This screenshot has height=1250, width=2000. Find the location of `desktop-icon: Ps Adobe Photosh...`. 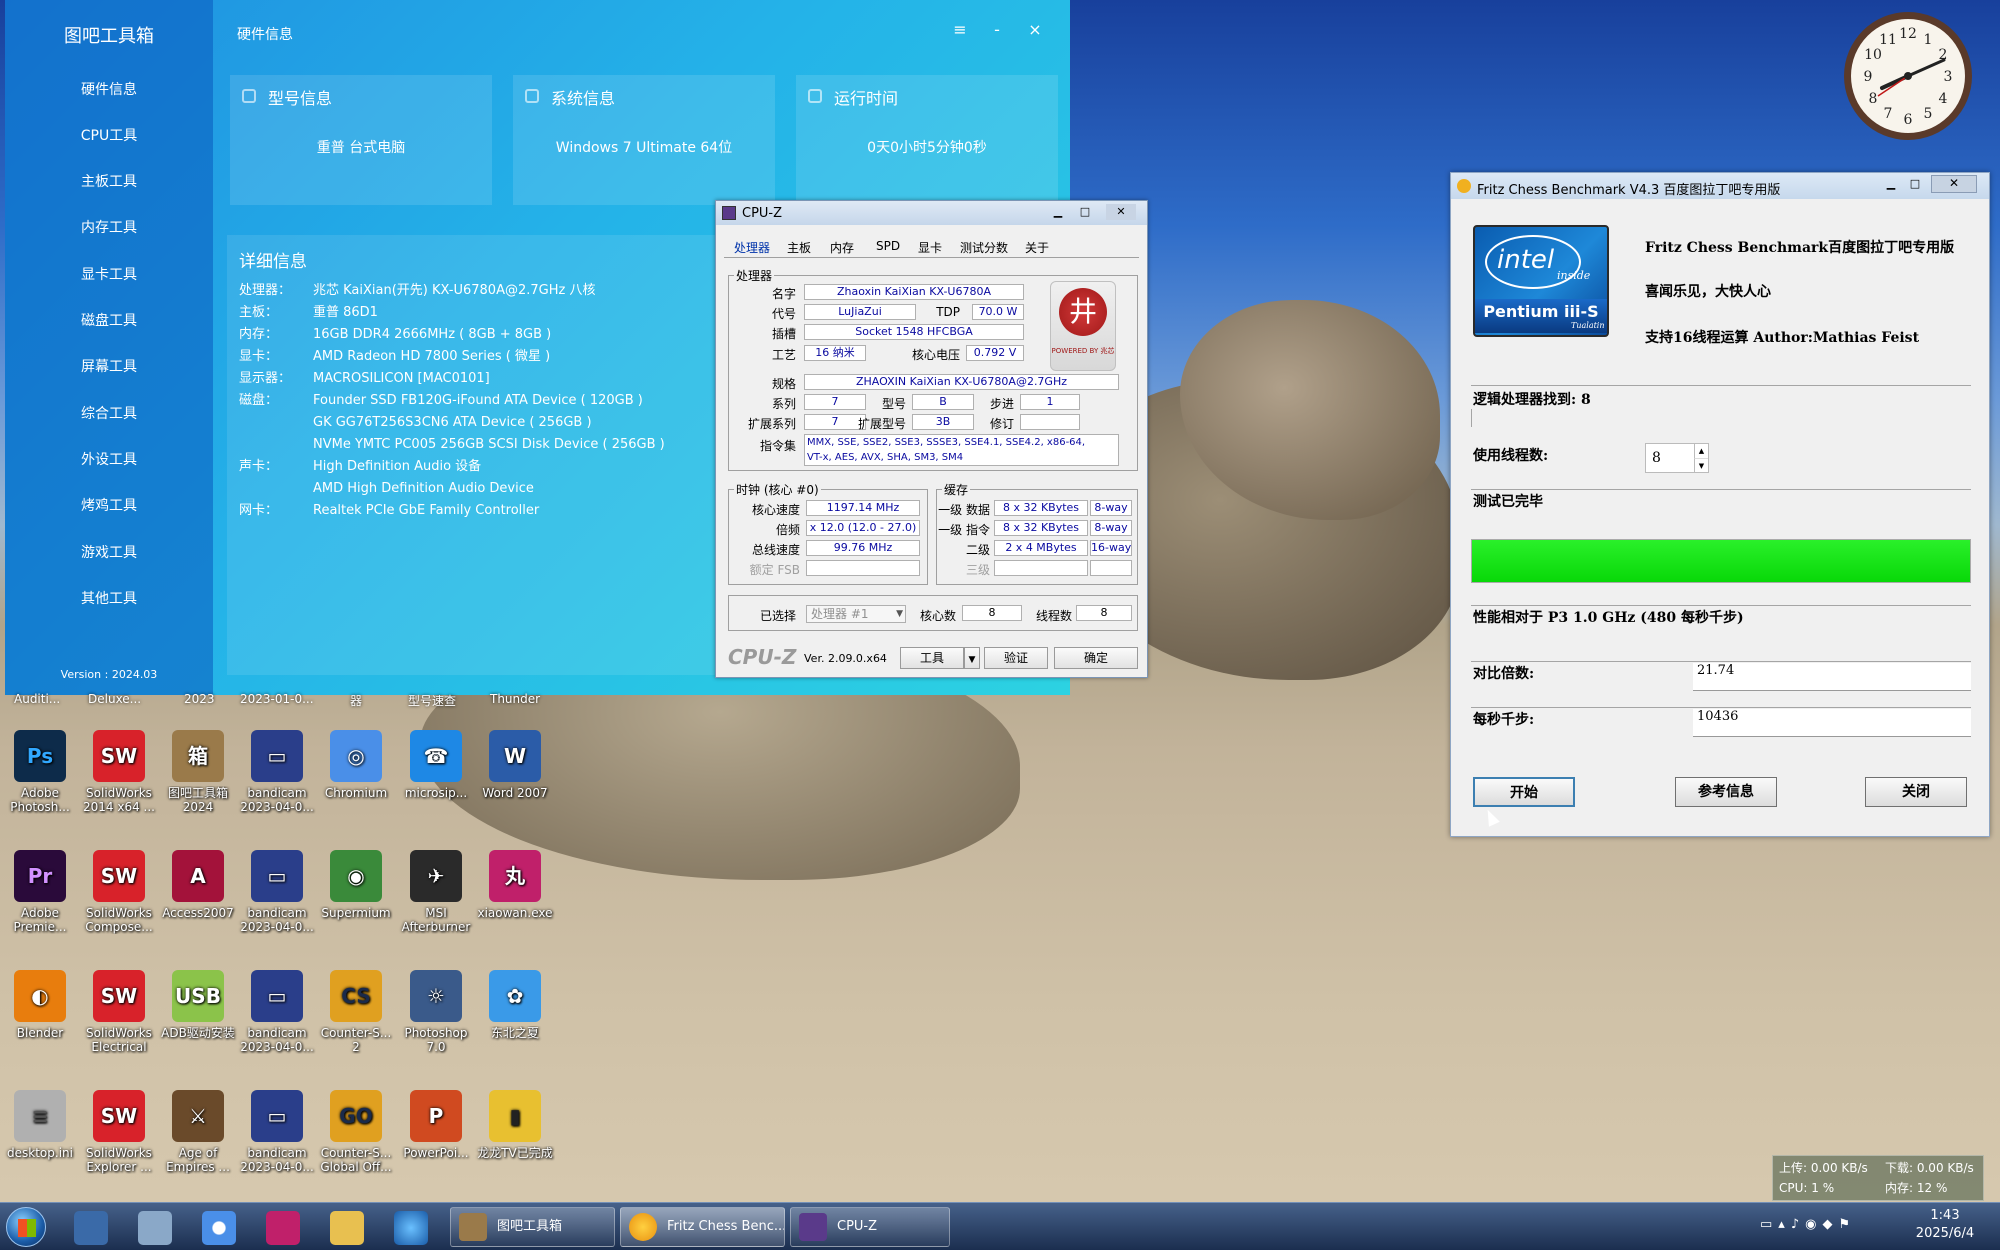

desktop-icon: Ps Adobe Photosh... is located at coordinates (40, 772).